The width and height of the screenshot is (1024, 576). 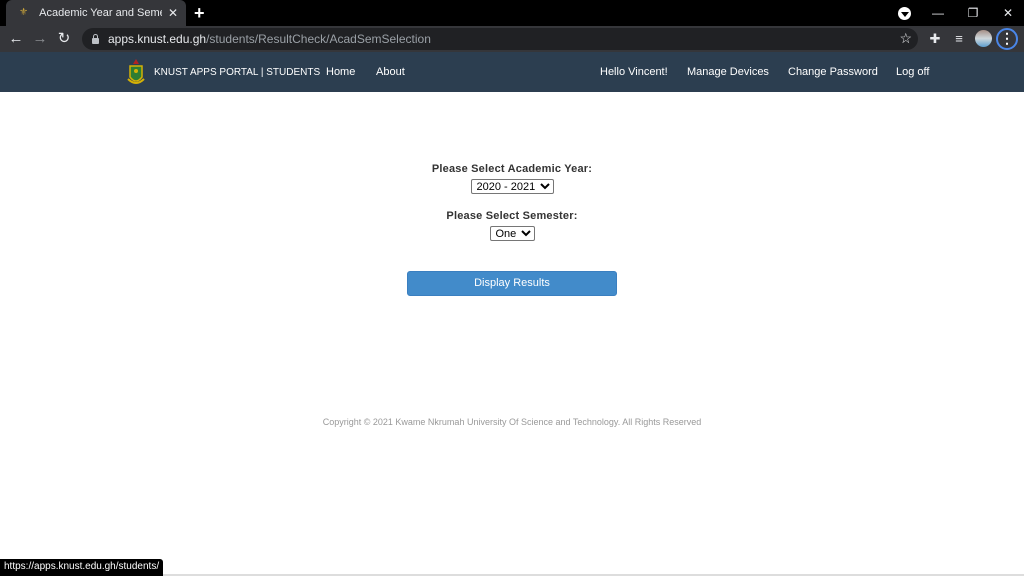 I want to click on url-host: apps.knust.edu.gh, so click(x=157, y=39).